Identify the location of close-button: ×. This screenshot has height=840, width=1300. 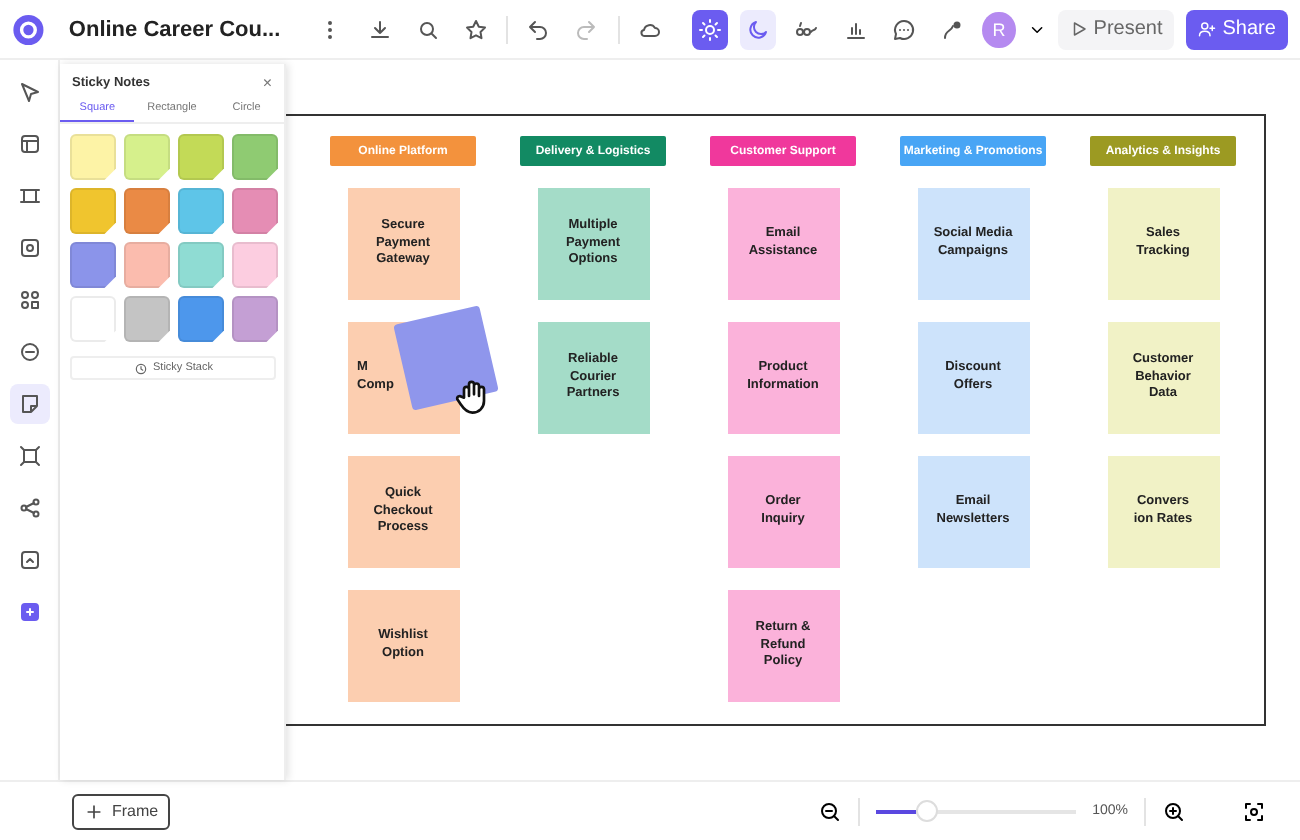
(267, 83).